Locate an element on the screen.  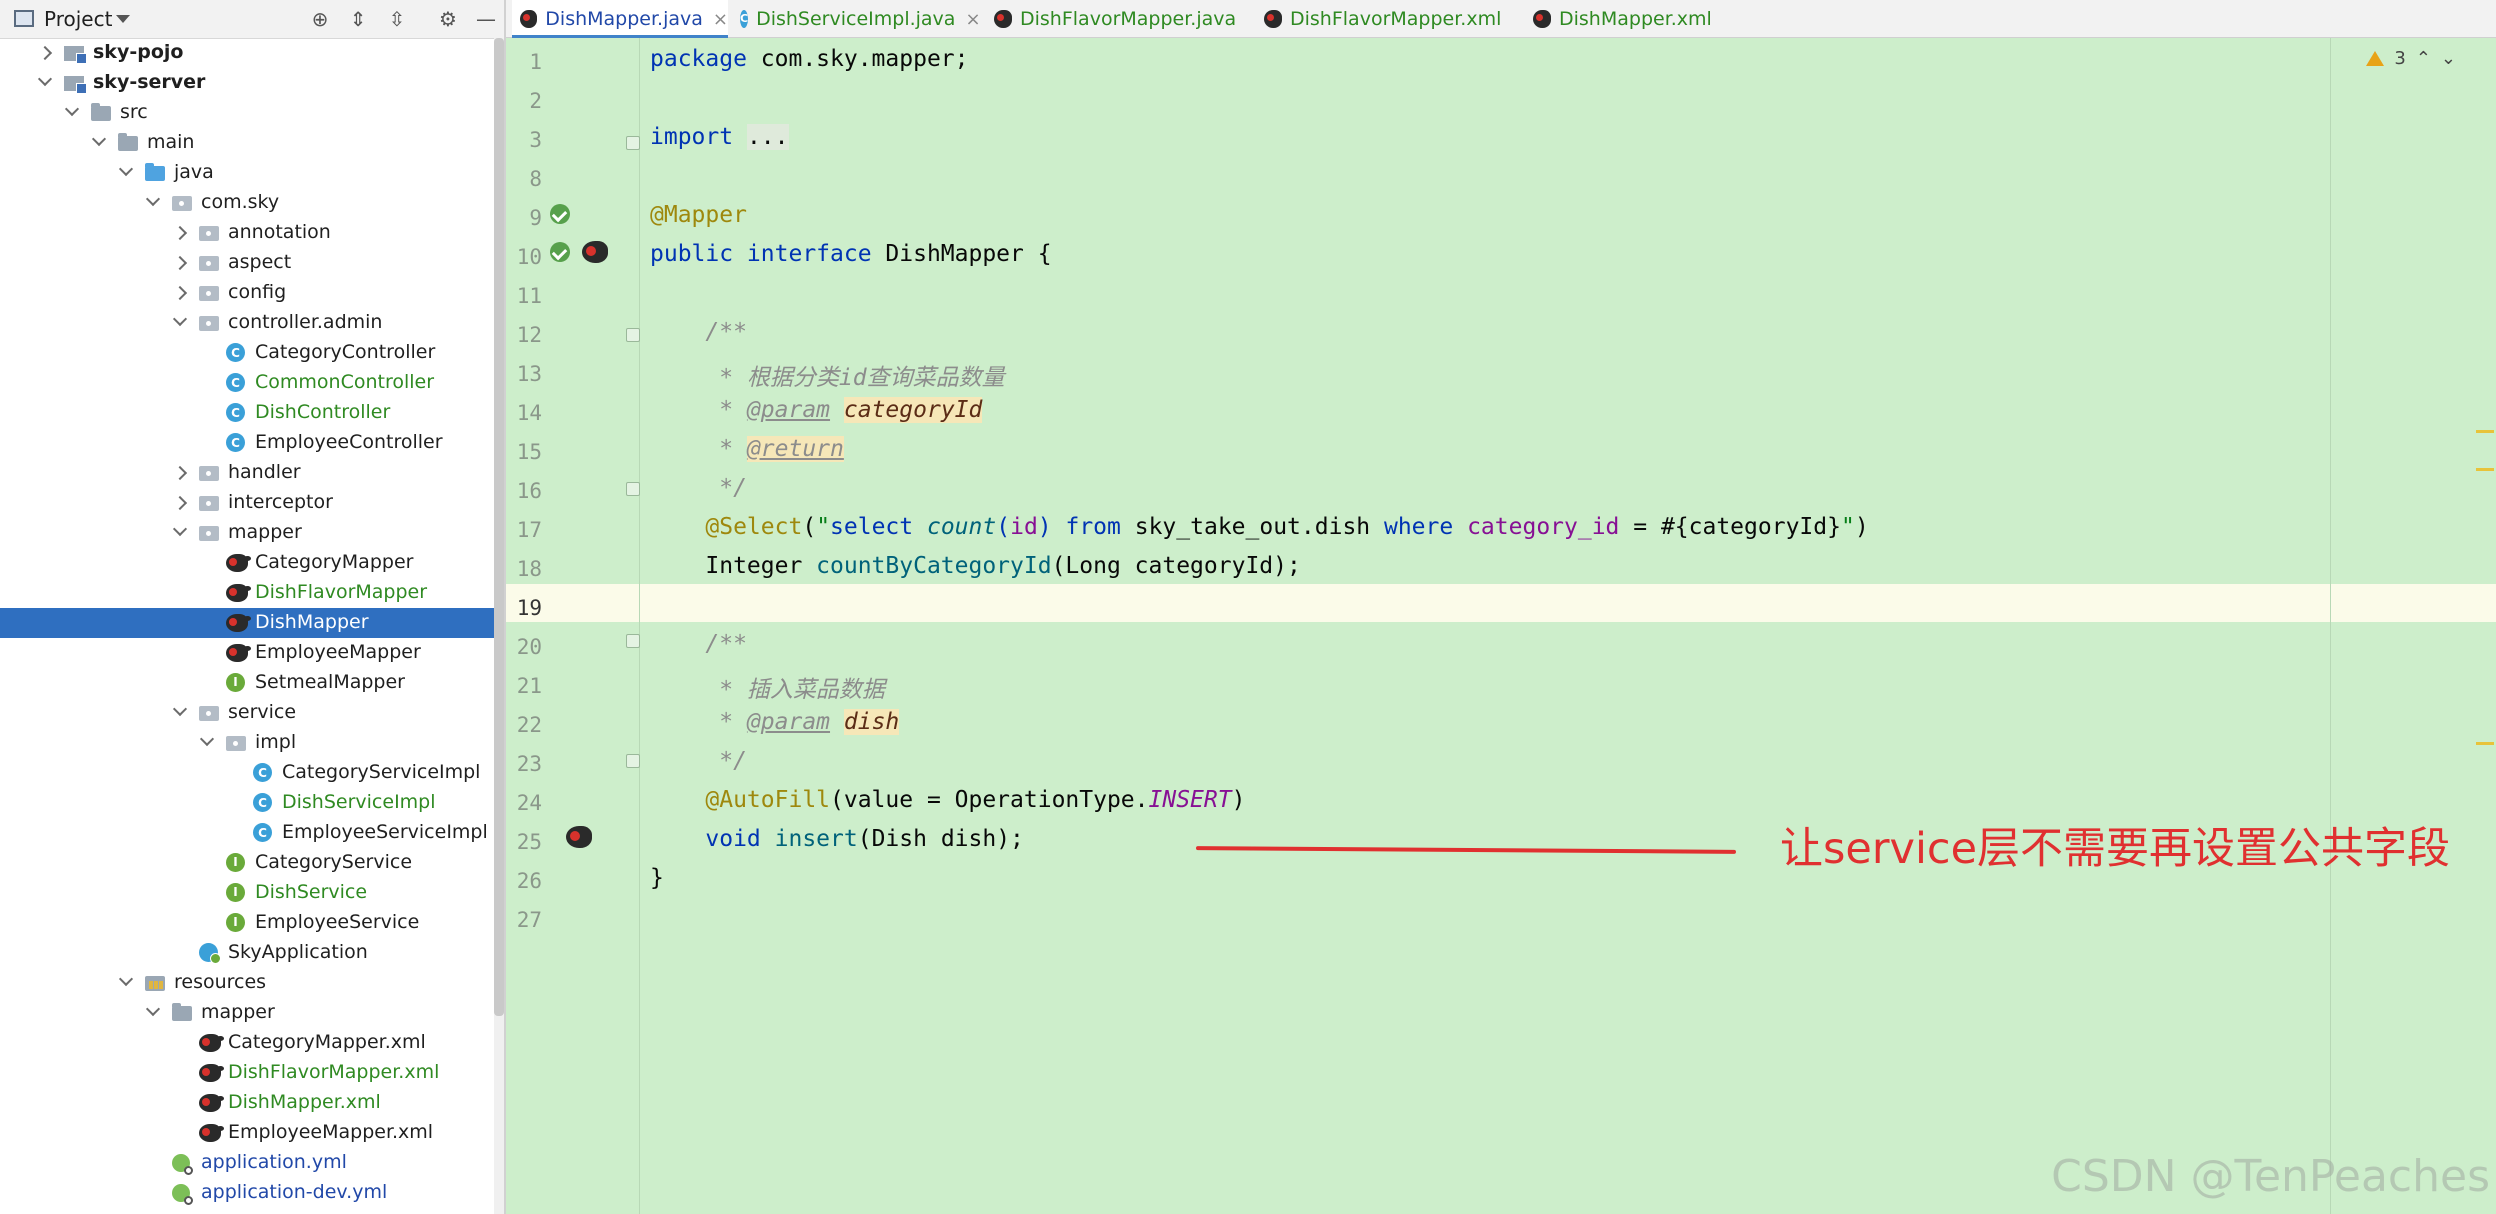
class-icon: C is located at coordinates (744, 19).